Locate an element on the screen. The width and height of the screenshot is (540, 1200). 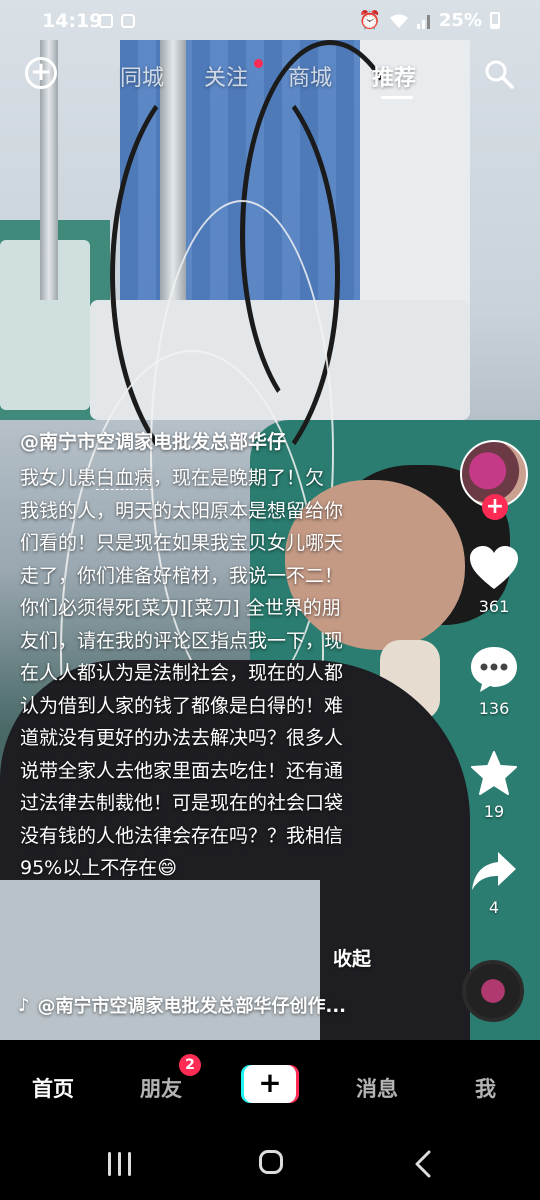
system-nav-bar is located at coordinates (270, 1165).